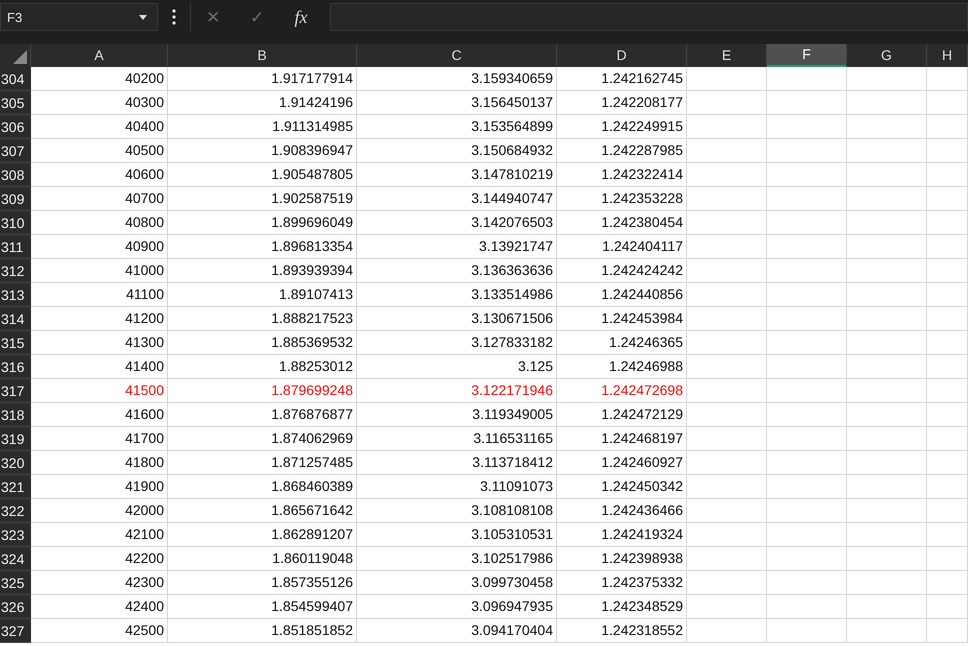 The height and width of the screenshot is (646, 968). I want to click on more-icon, so click(174, 17).